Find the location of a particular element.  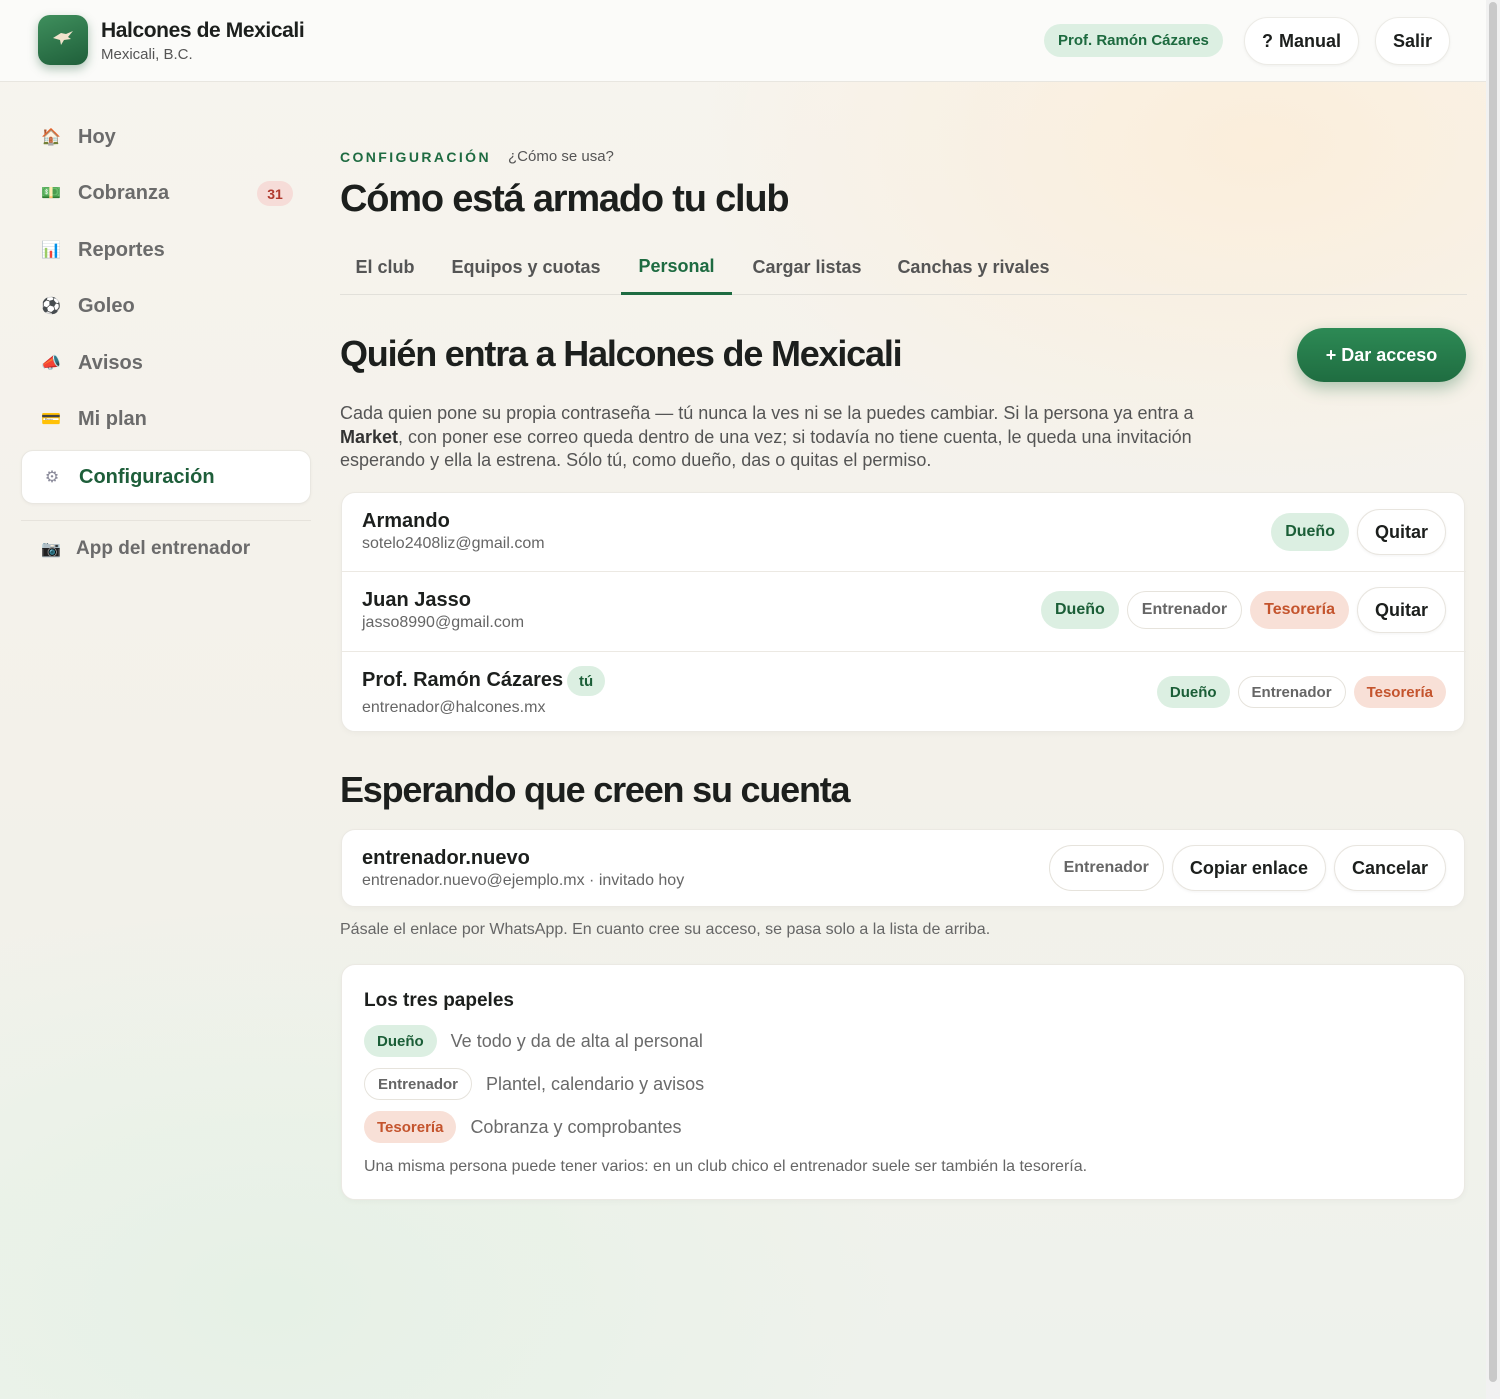

member-actions: Dueño Entrenador Tesorería is located at coordinates (1301, 692).